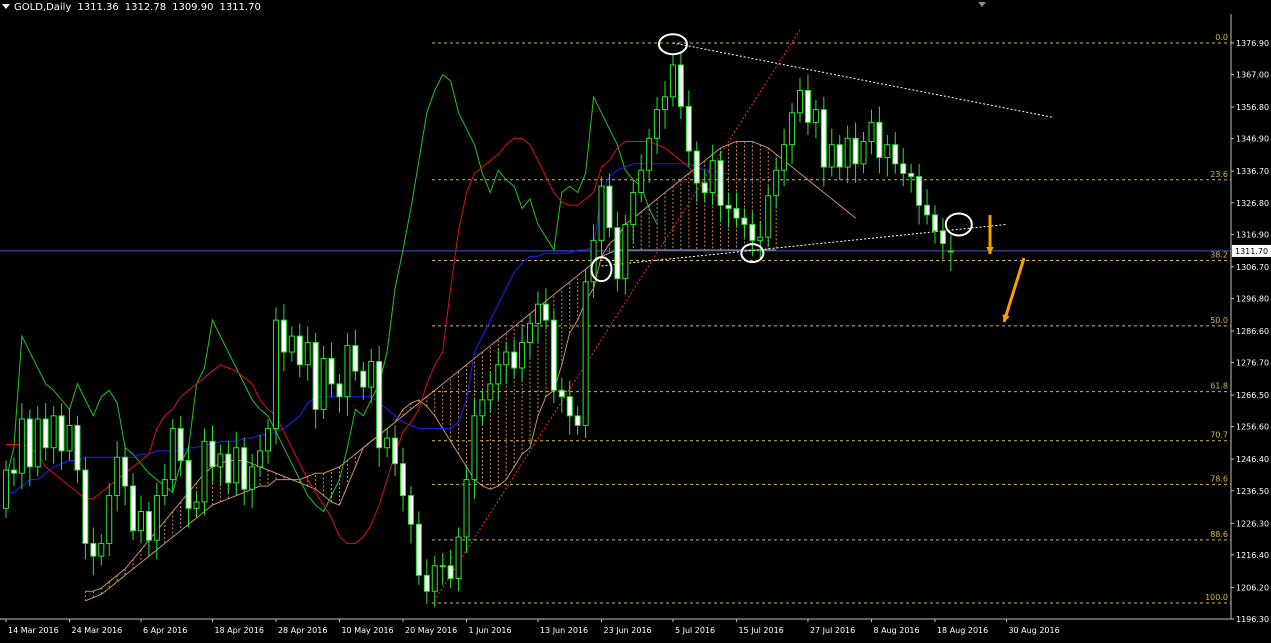 The width and height of the screenshot is (1271, 643). What do you see at coordinates (1252, 171) in the screenshot?
I see `price-tick-label: 1336.70` at bounding box center [1252, 171].